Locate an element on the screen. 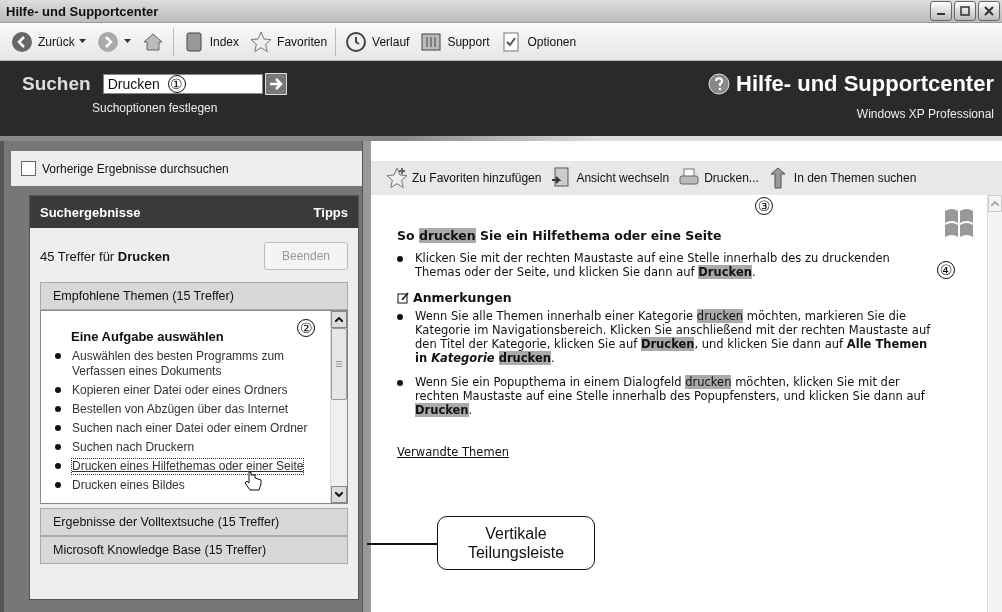 The height and width of the screenshot is (612, 1002). close-button is located at coordinates (989, 11).